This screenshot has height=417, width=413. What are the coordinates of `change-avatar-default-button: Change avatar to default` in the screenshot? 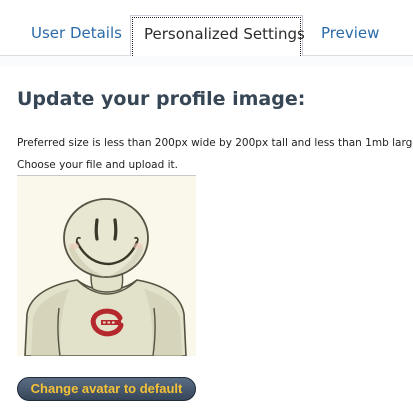 It's located at (106, 389).